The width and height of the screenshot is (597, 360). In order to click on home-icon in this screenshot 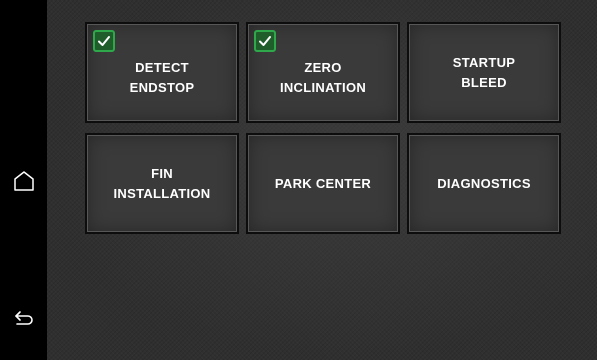, I will do `click(24, 183)`.